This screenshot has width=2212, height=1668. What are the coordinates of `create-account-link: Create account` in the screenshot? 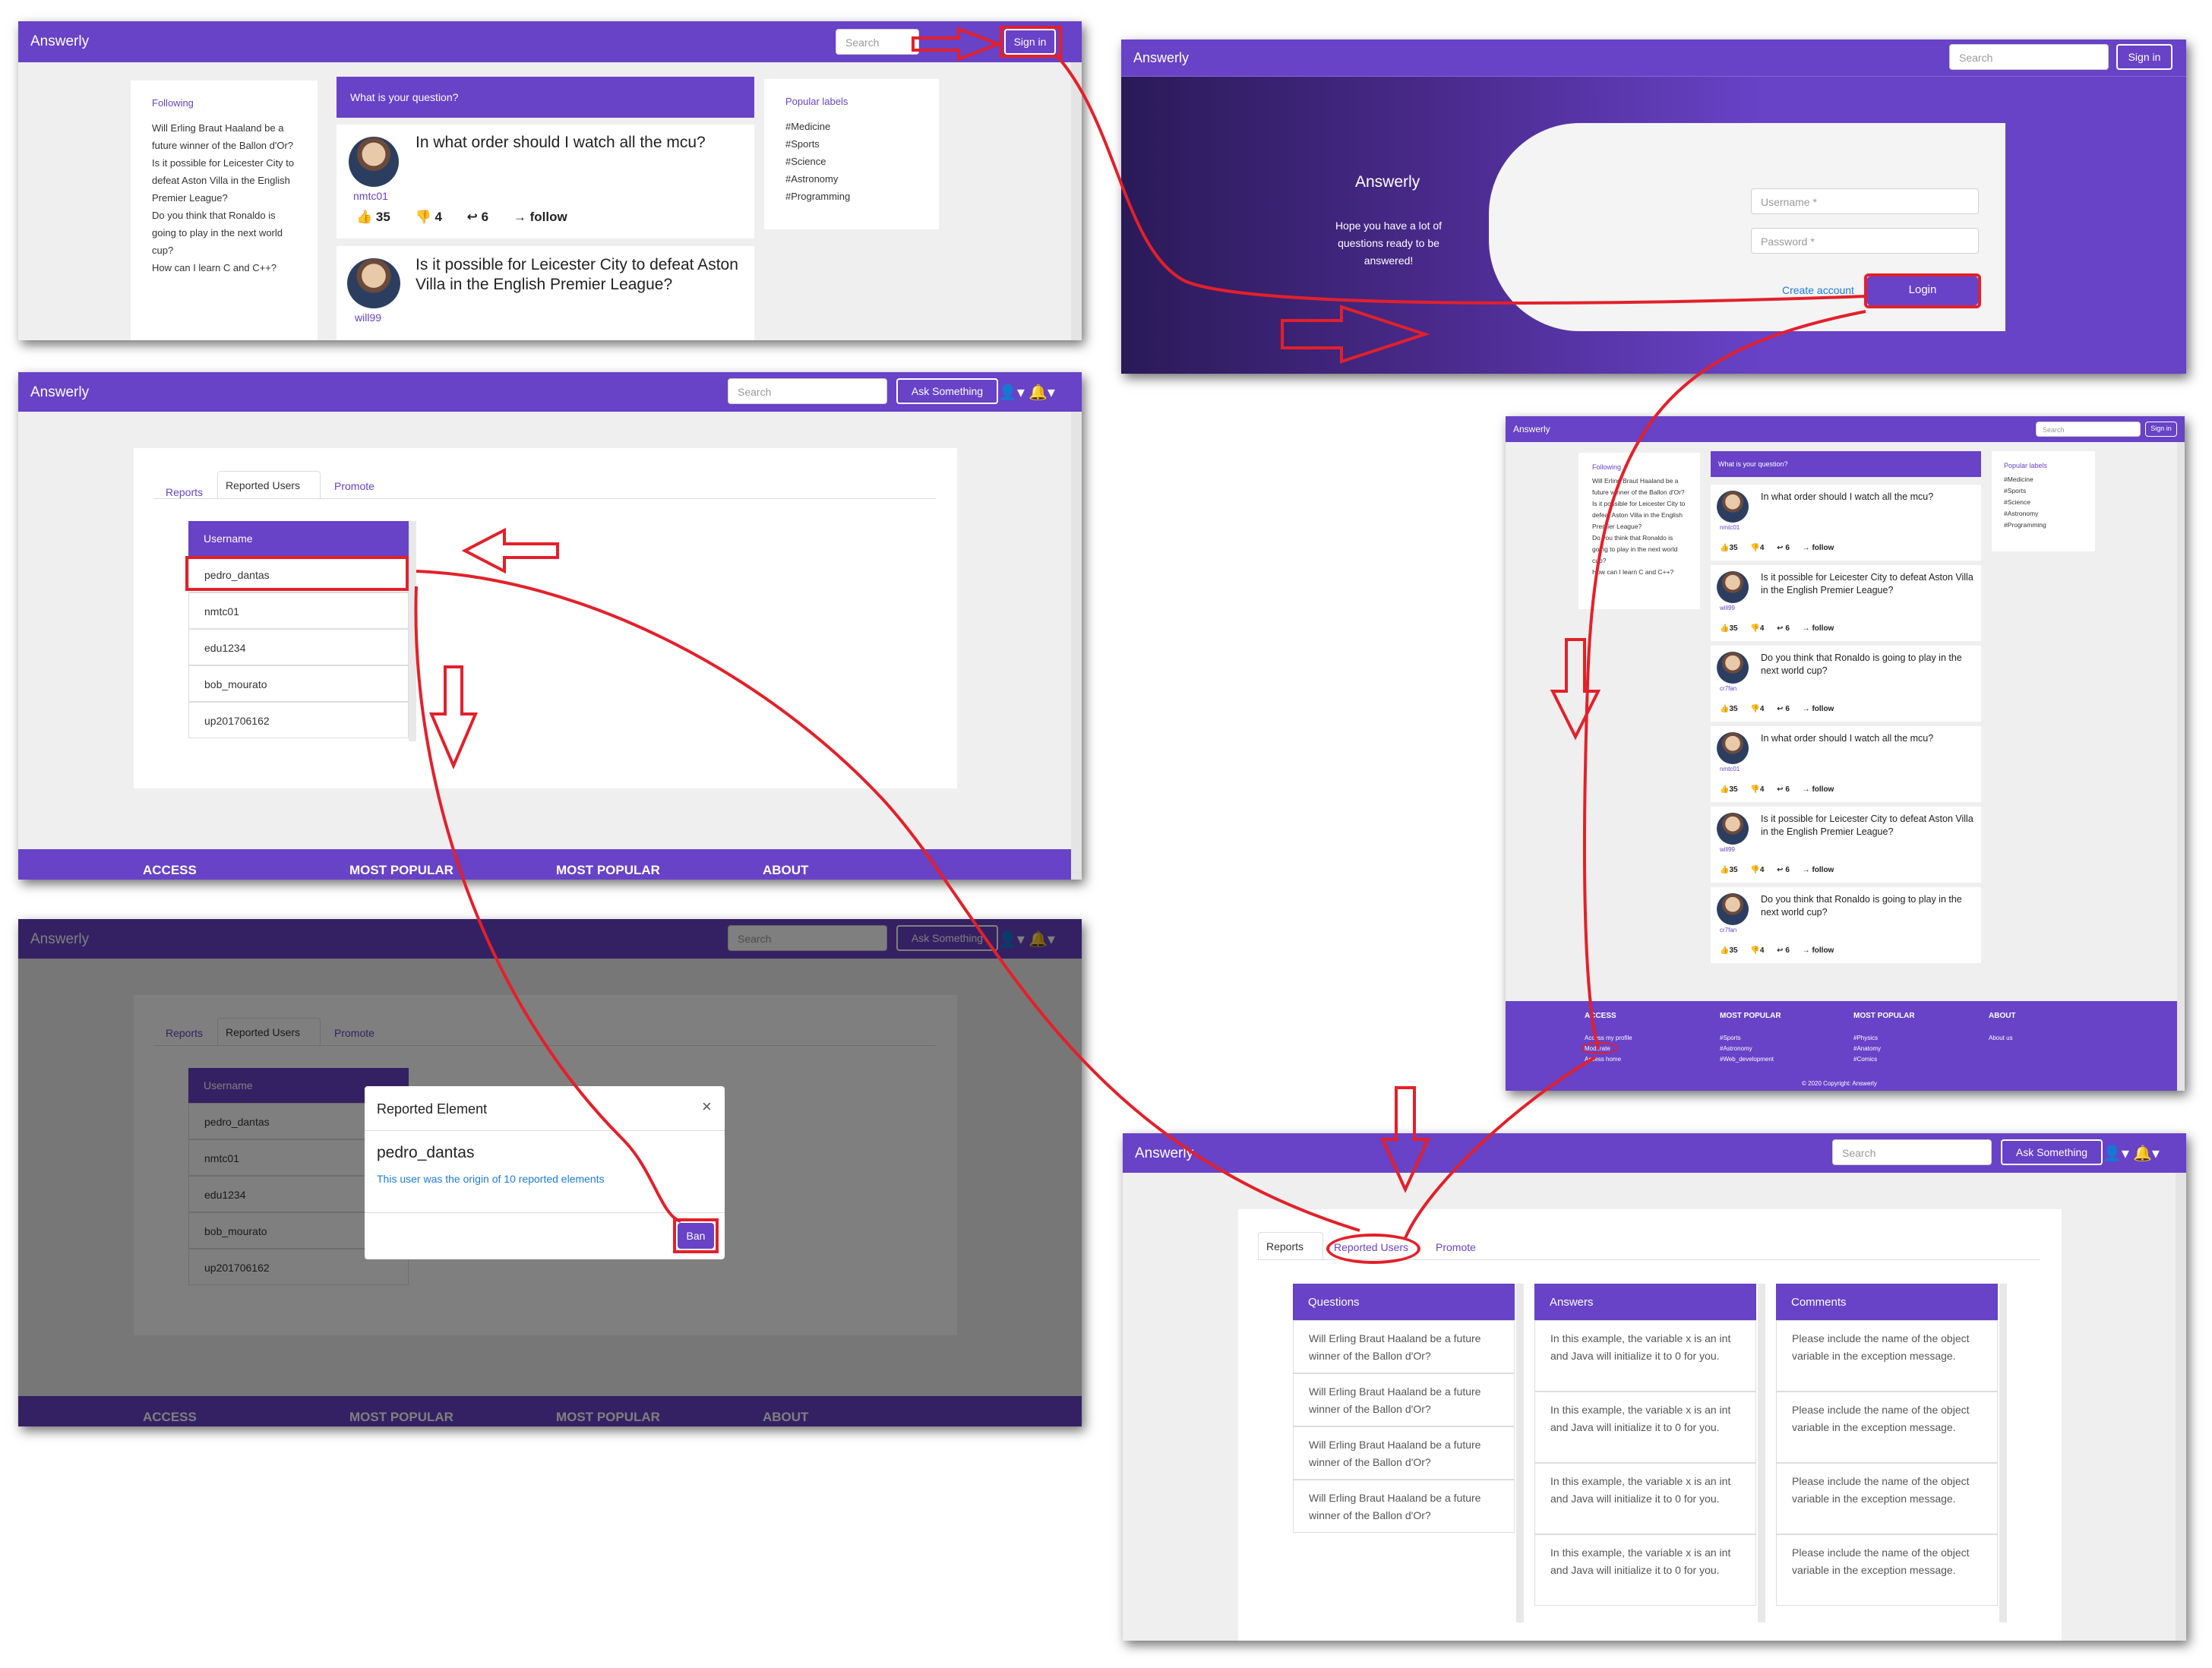 It's located at (1818, 290).